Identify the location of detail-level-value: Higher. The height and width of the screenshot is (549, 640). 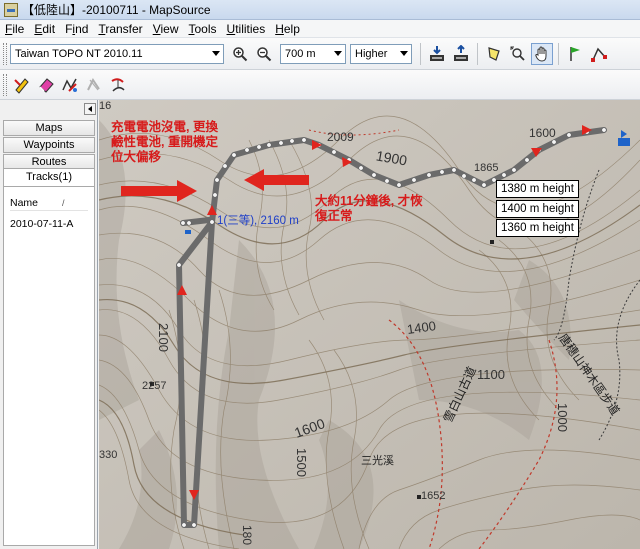
(371, 53).